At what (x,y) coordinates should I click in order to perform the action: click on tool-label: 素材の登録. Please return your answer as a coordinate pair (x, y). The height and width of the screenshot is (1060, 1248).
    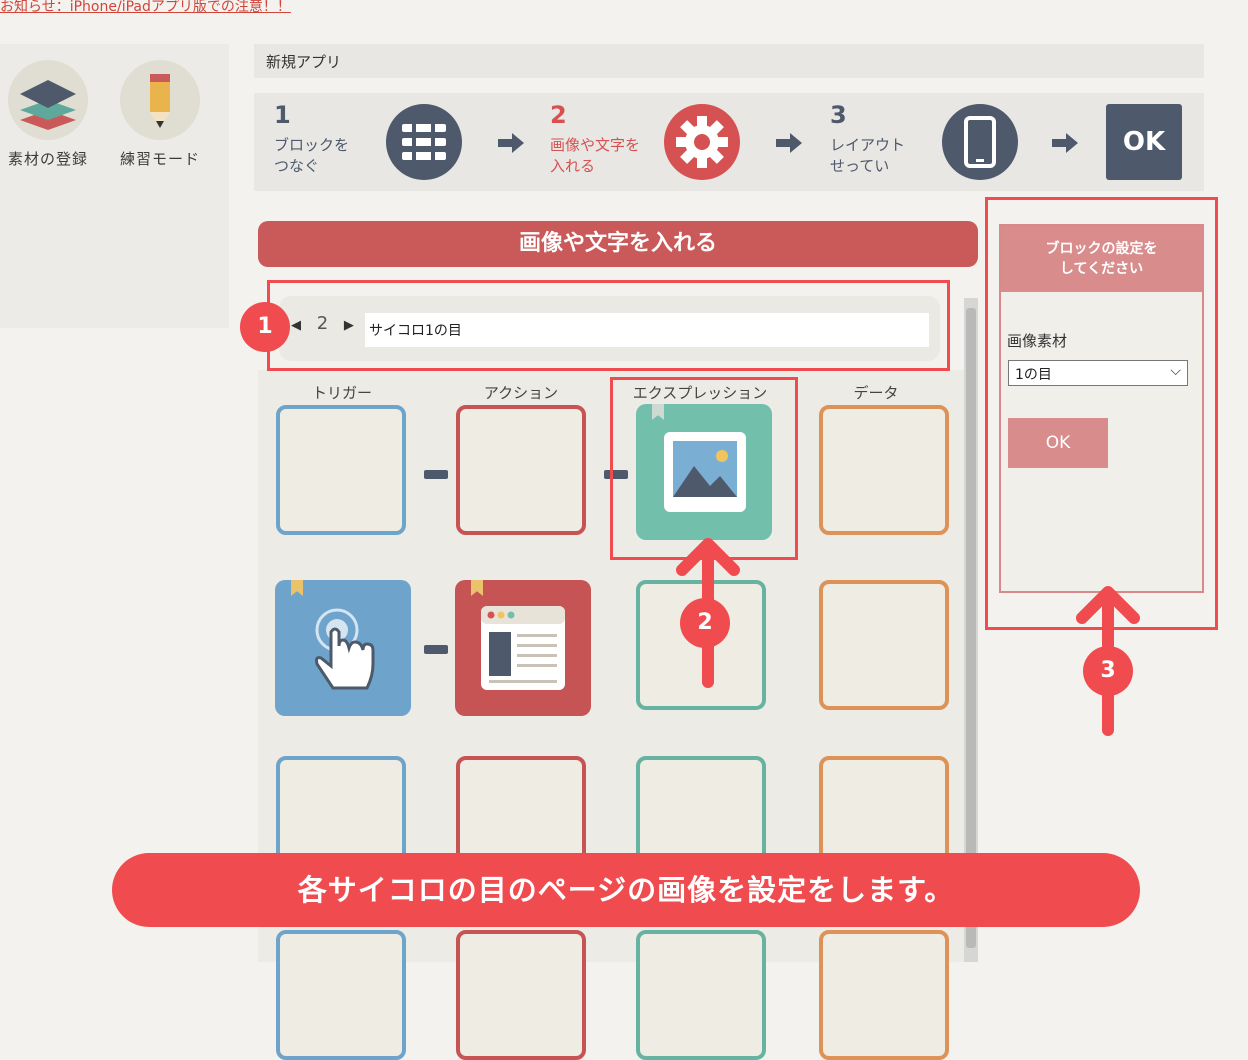
    Looking at the image, I should click on (47, 159).